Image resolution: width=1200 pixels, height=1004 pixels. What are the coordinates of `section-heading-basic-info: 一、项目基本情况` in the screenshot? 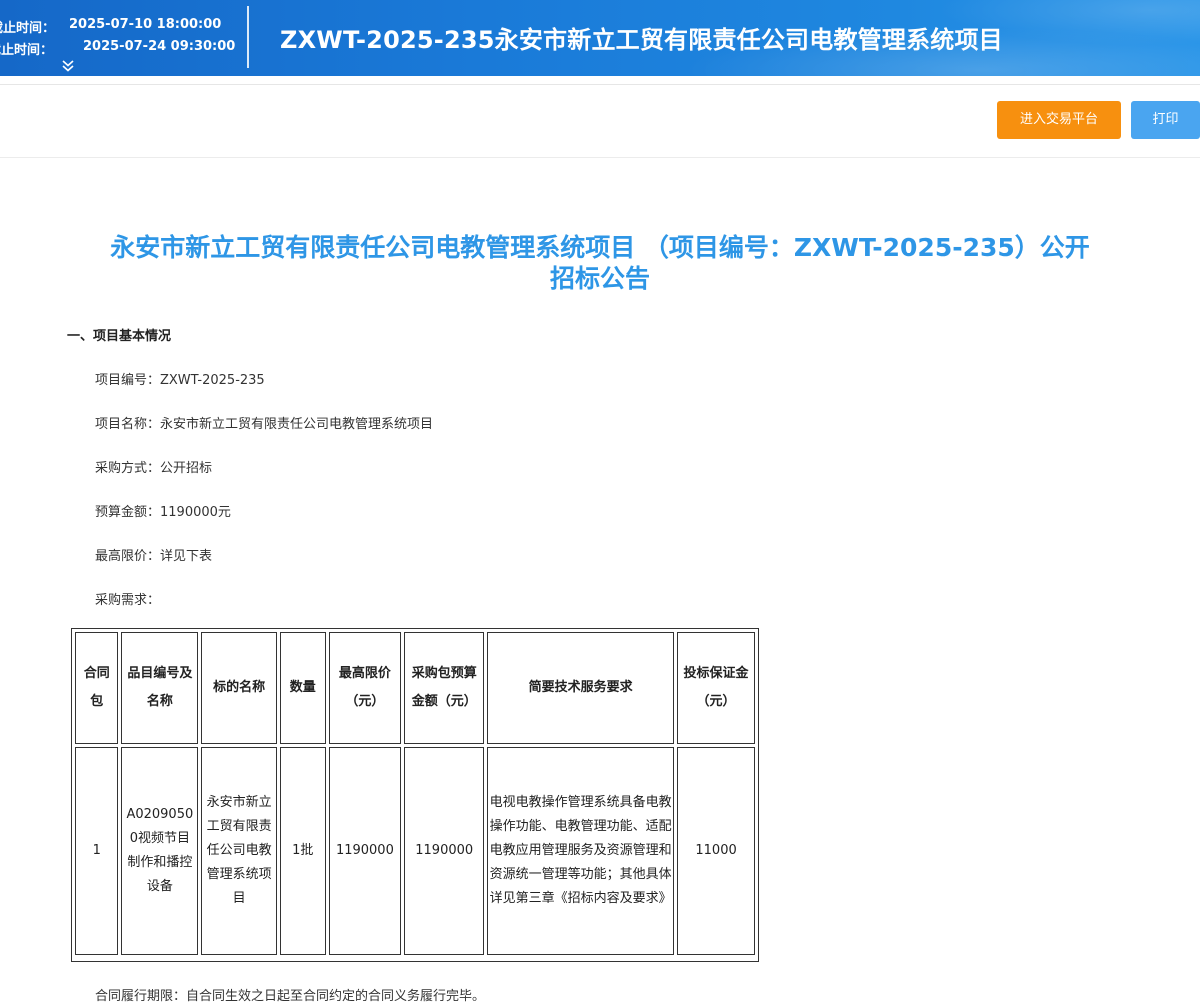 It's located at (119, 336).